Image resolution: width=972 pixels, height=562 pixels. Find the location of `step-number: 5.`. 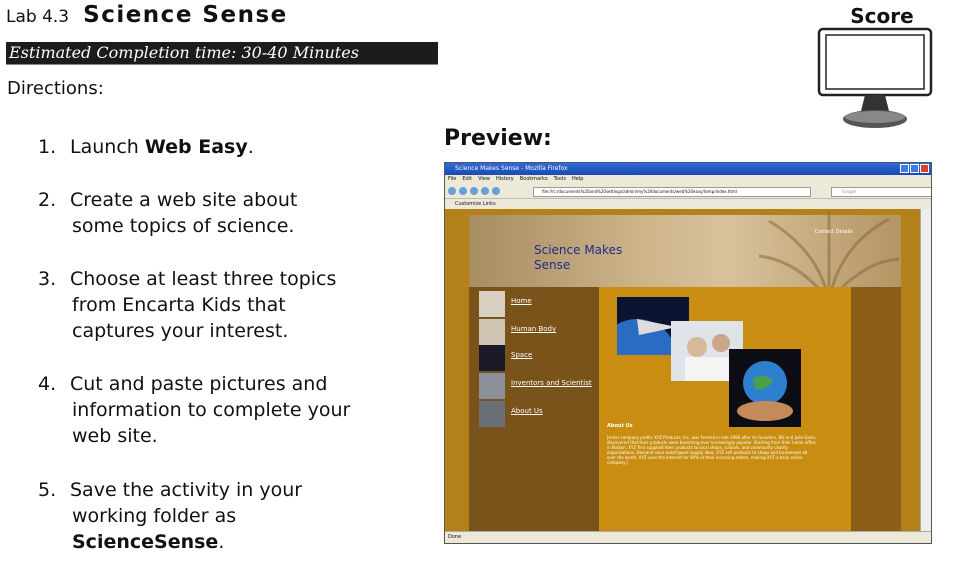

step-number: 5. is located at coordinates (47, 490).